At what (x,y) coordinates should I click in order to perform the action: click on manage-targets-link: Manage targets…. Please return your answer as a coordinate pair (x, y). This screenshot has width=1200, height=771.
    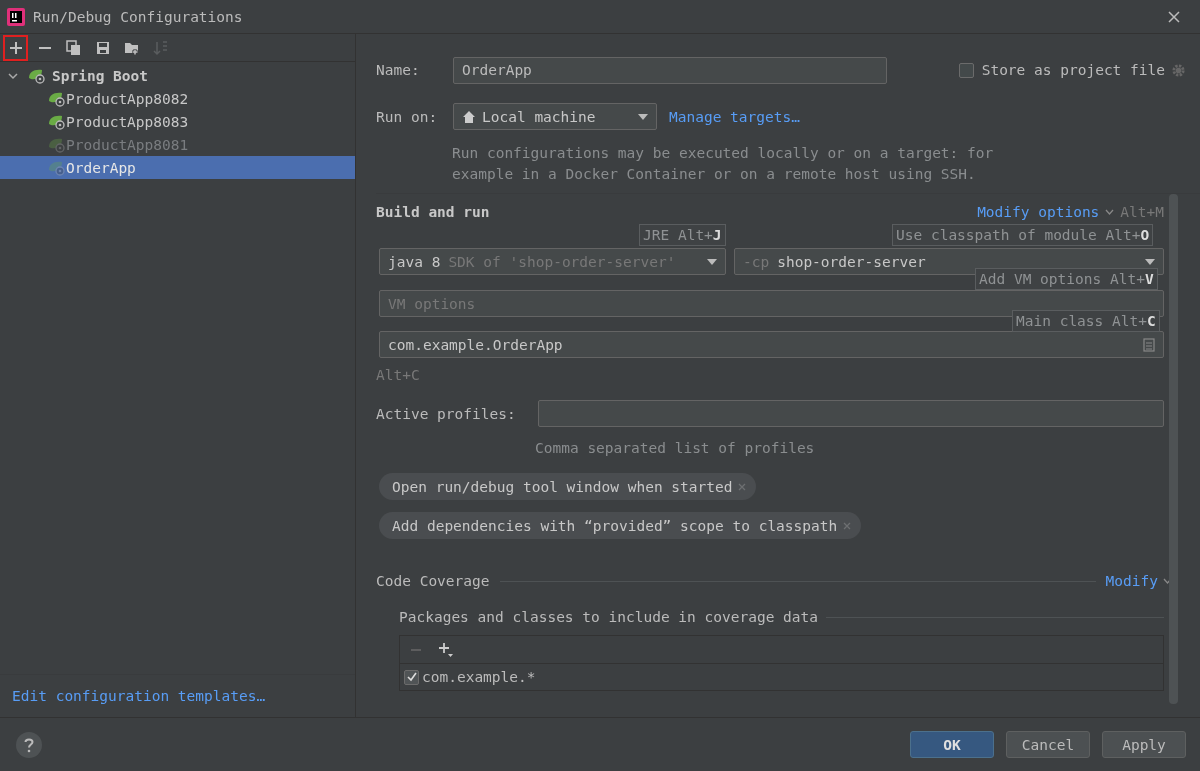
    Looking at the image, I should click on (734, 116).